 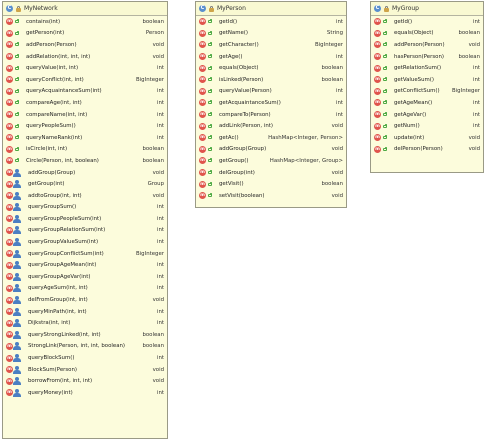 I want to click on method-row: m getVisit() boolean, so click(x=271, y=184).